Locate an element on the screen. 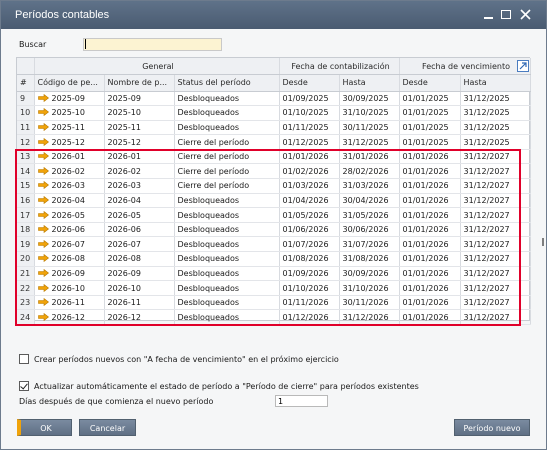 This screenshot has height=450, width=547. row-posting-from: 01/12/2025 is located at coordinates (309, 142).